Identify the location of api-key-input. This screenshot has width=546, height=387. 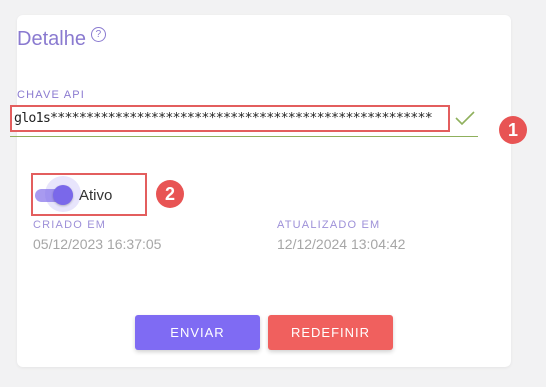
(230, 118).